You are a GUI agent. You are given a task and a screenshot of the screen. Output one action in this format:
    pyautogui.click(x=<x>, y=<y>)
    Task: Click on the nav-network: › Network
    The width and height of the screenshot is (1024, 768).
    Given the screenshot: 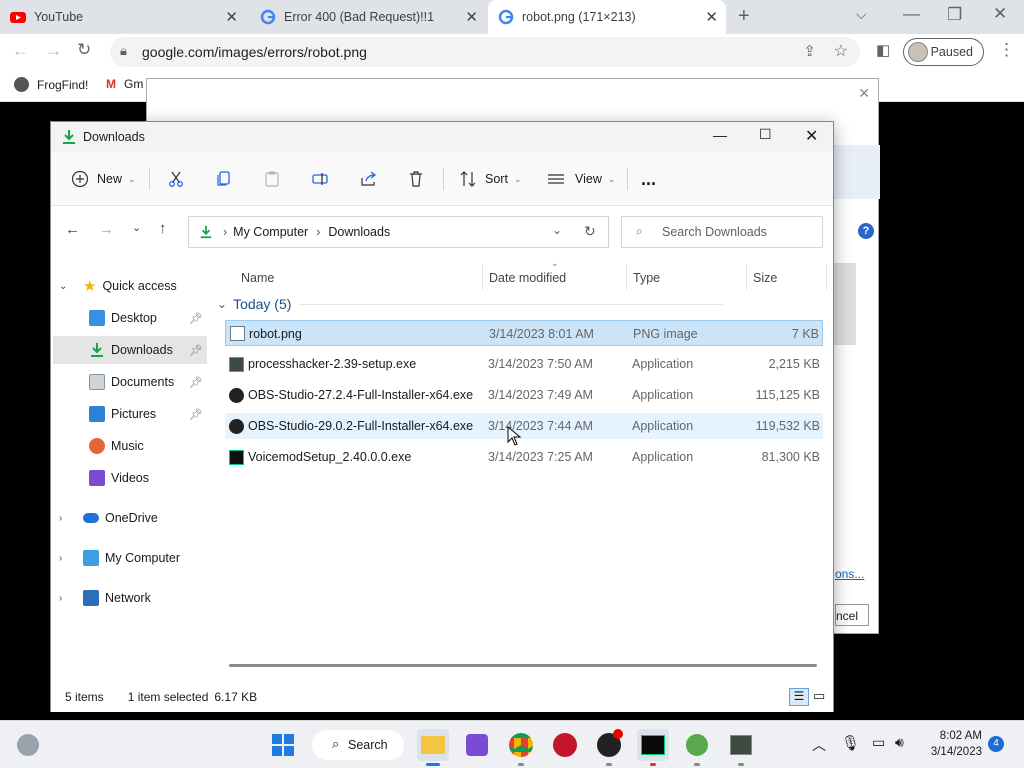 What is the action you would take?
    pyautogui.click(x=130, y=598)
    